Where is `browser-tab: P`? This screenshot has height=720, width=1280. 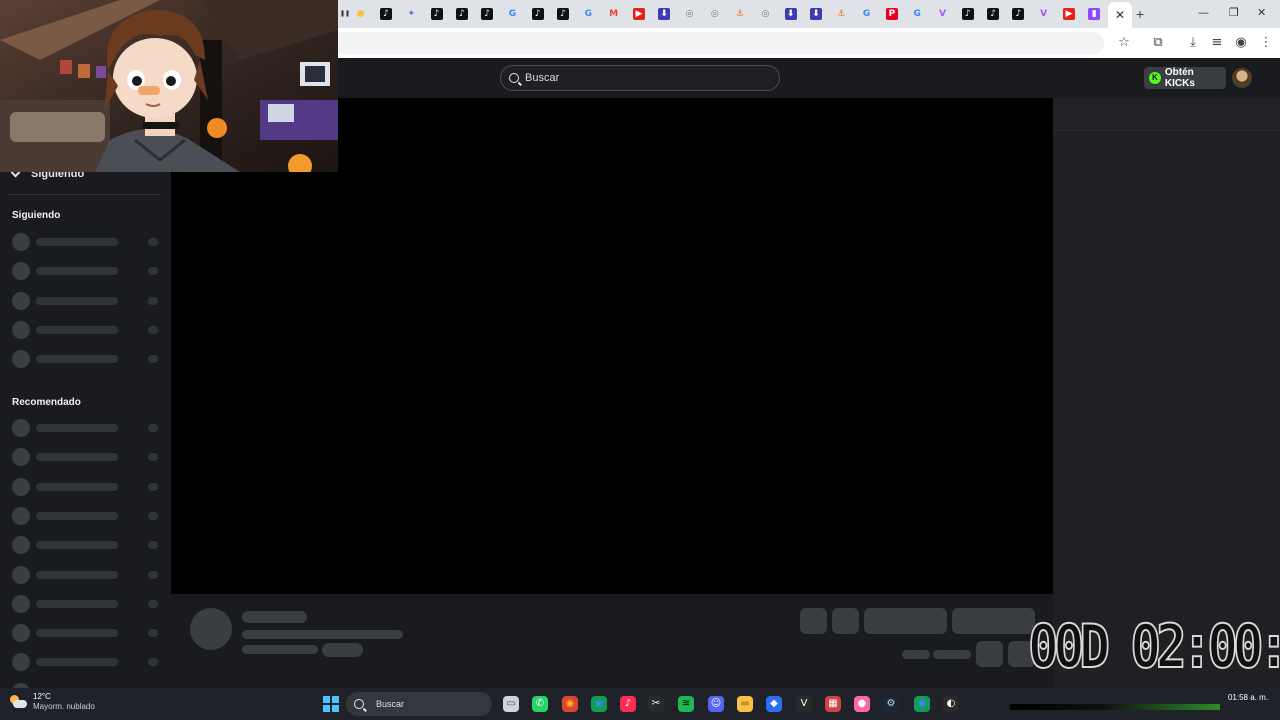 browser-tab: P is located at coordinates (891, 14).